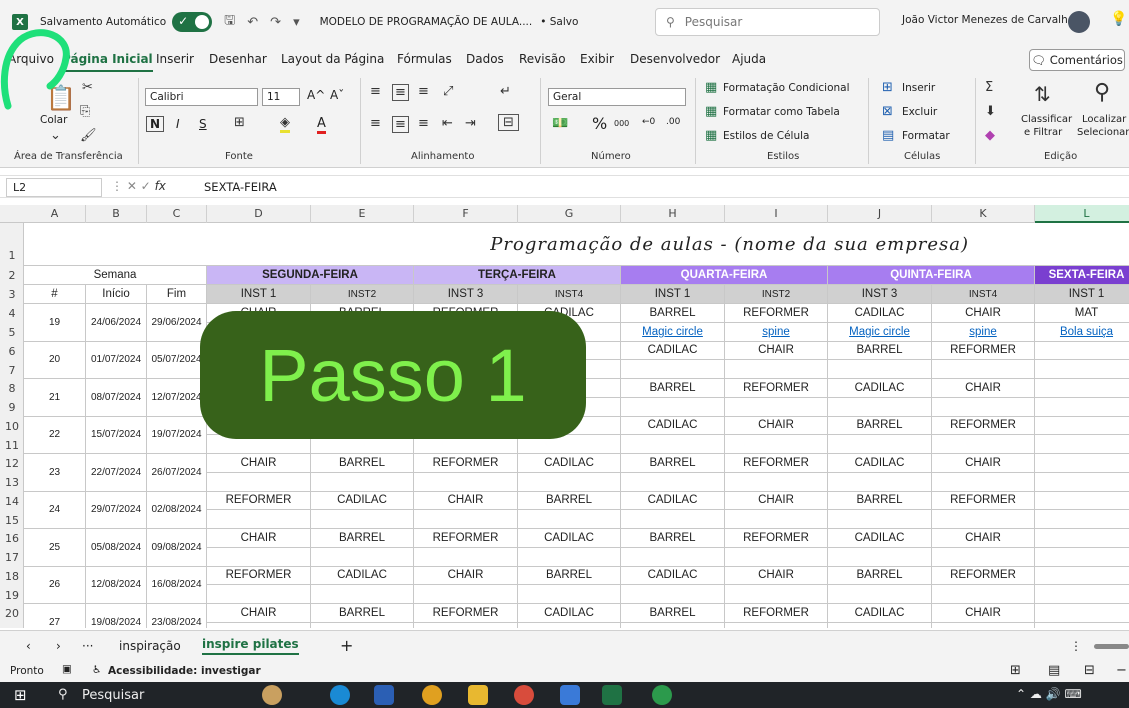 The width and height of the screenshot is (1129, 708). What do you see at coordinates (786, 88) in the screenshot?
I see `conditional-format-button: Formatação Condicional` at bounding box center [786, 88].